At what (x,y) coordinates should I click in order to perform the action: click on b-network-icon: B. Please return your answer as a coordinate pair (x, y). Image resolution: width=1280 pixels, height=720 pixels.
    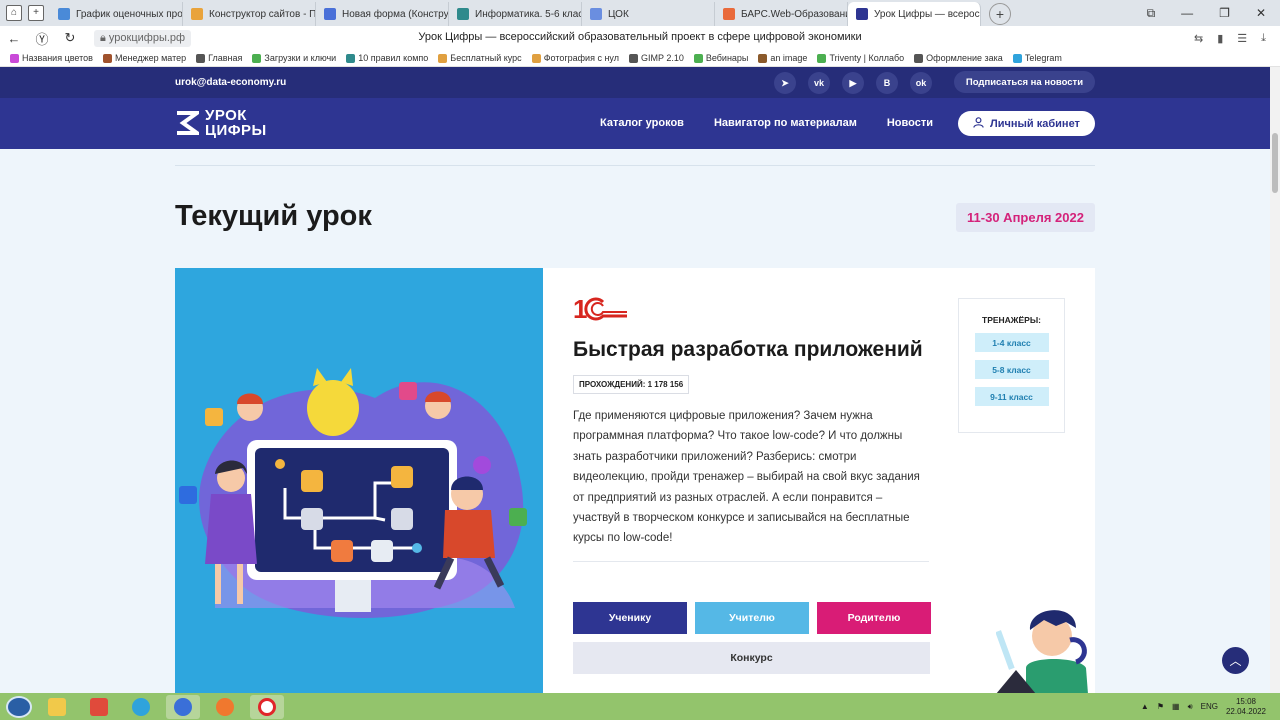
    Looking at the image, I should click on (887, 83).